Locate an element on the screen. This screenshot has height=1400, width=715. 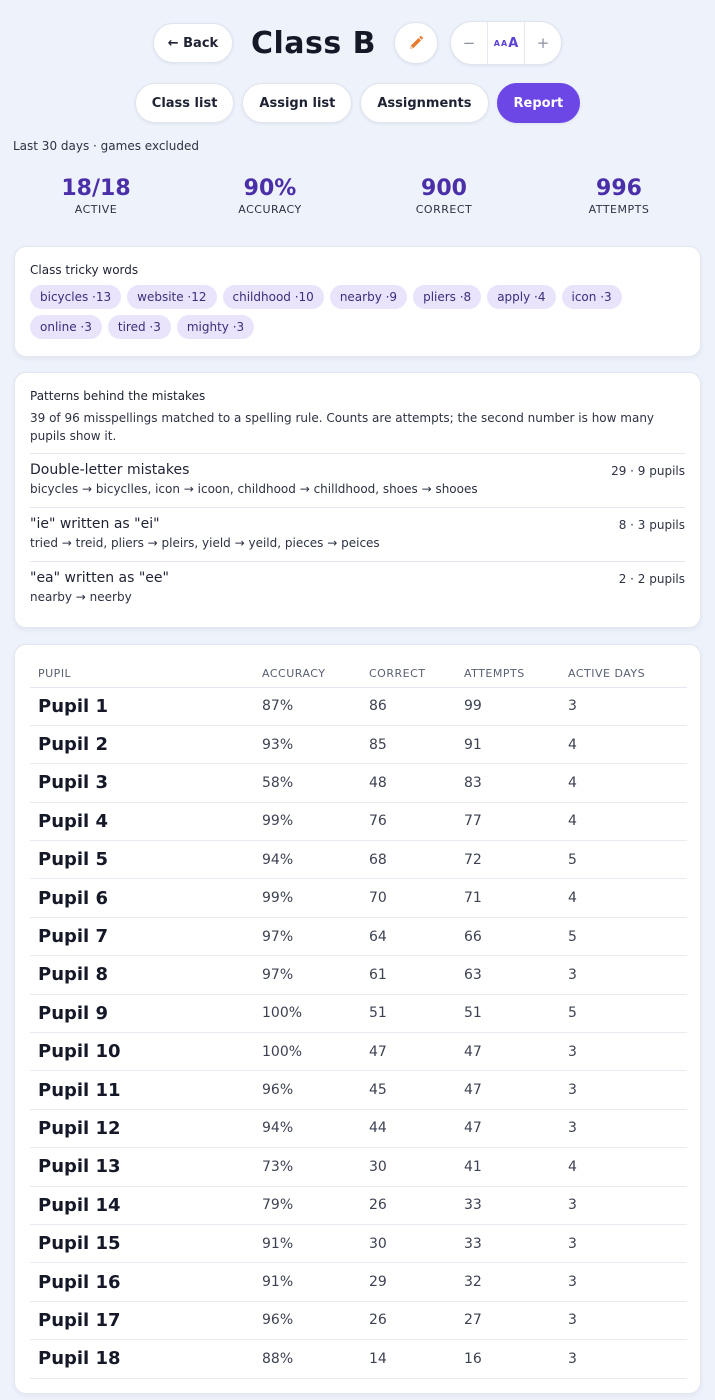
correct-cell: 44 is located at coordinates (416, 1129).